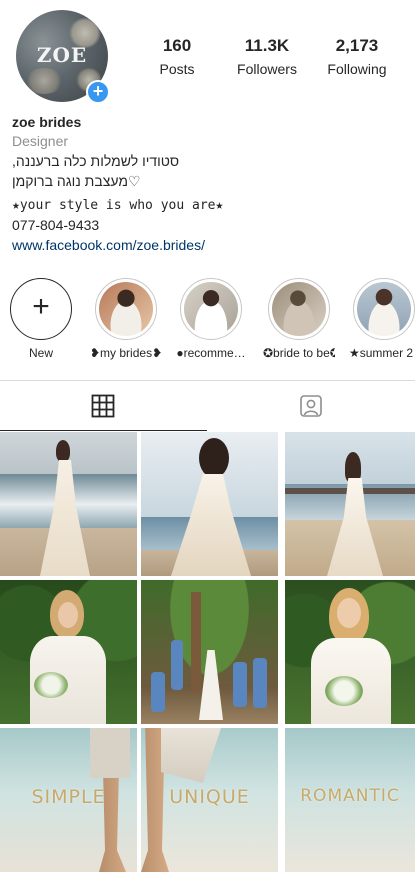 The width and height of the screenshot is (415, 872). I want to click on avatar-lace-decoration, so click(44, 81).